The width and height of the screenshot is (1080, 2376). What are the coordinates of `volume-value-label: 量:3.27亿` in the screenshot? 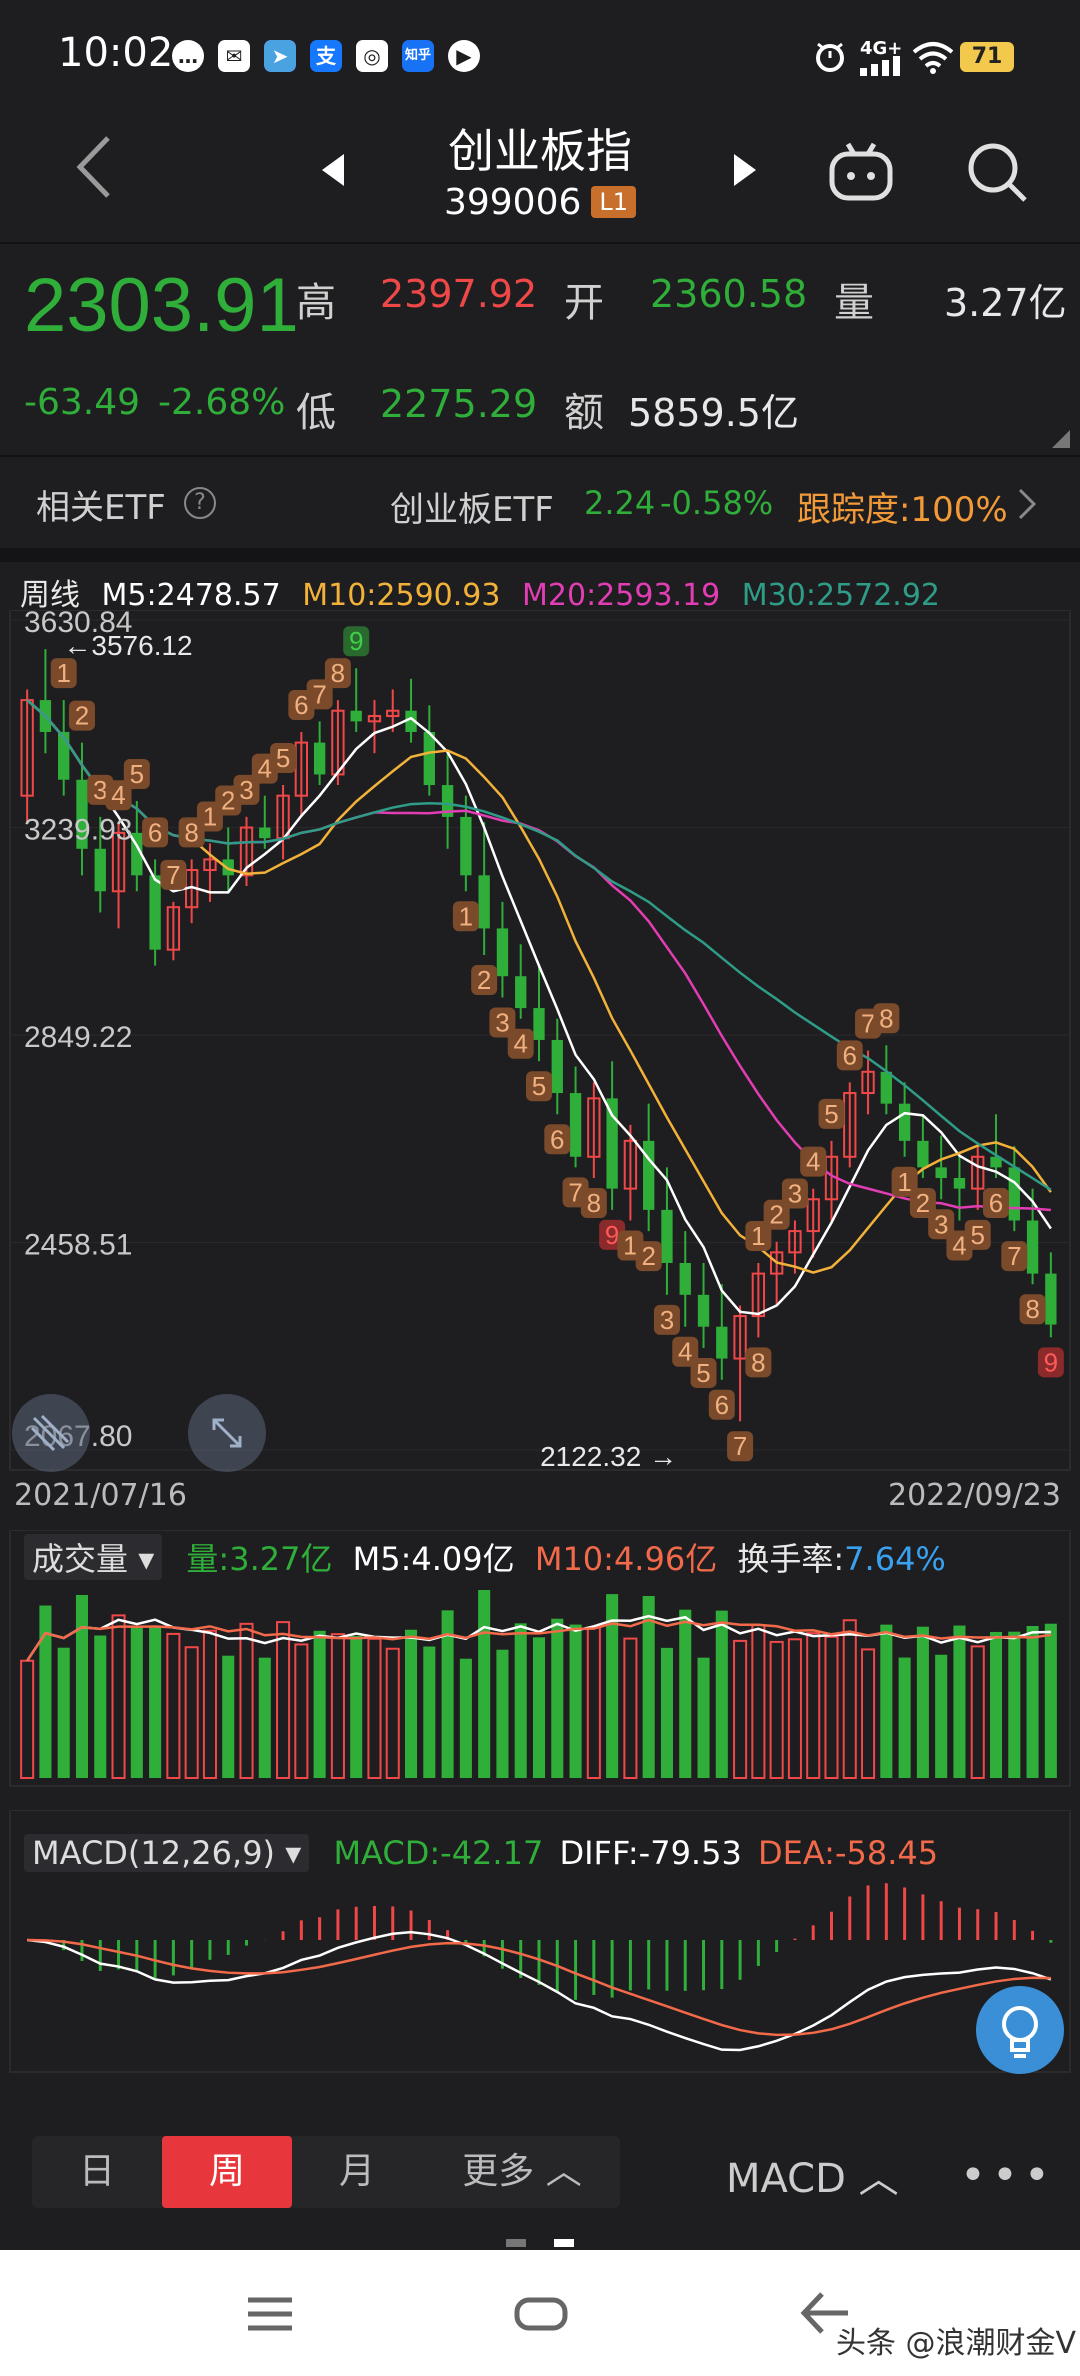 It's located at (259, 1559).